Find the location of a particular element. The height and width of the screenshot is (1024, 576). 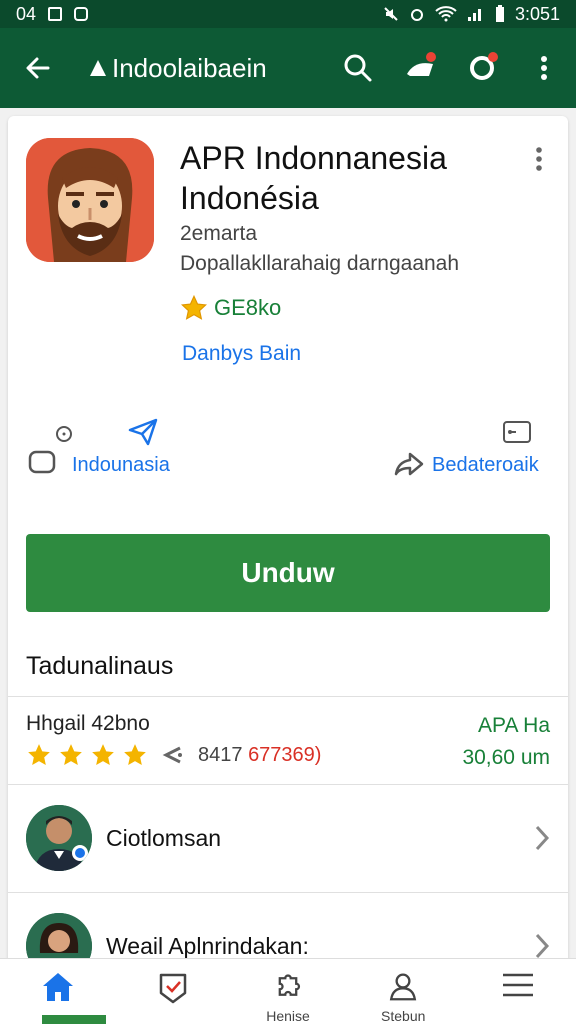

mute-icon is located at coordinates (391, 14).